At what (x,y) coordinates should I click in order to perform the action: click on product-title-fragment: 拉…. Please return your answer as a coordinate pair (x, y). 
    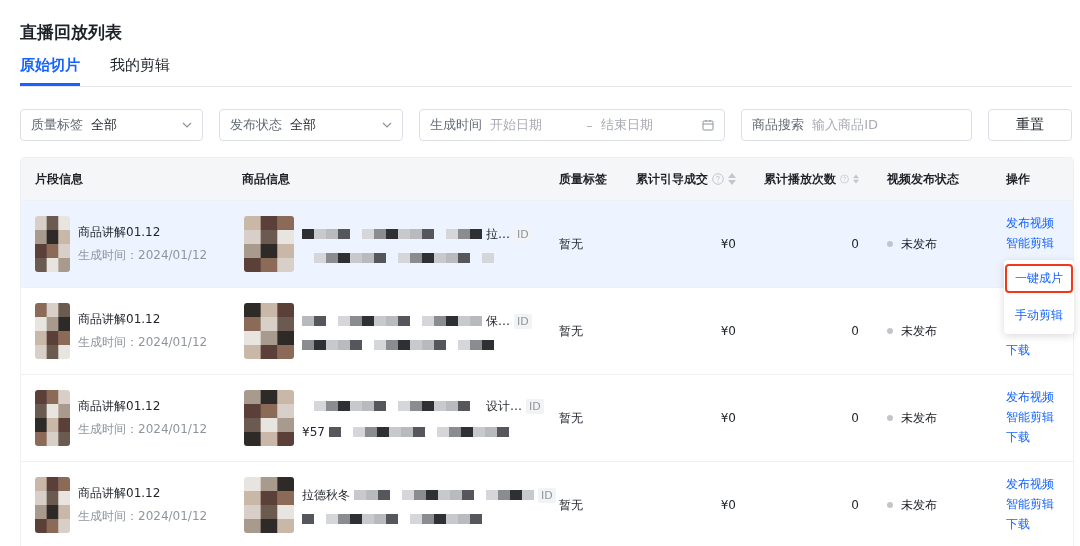
    Looking at the image, I should click on (498, 234).